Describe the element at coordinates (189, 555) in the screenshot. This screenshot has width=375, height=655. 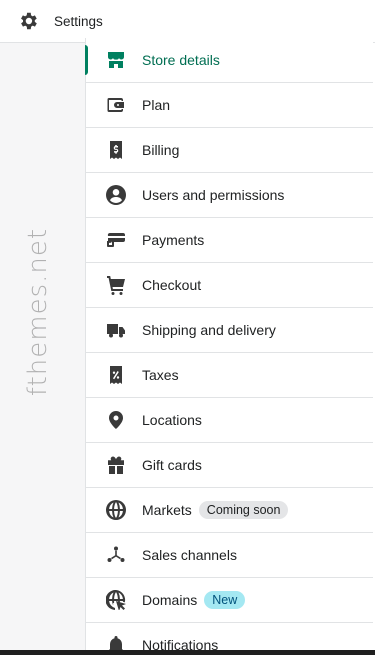
I see `menu-item-label: Sales channels` at that location.